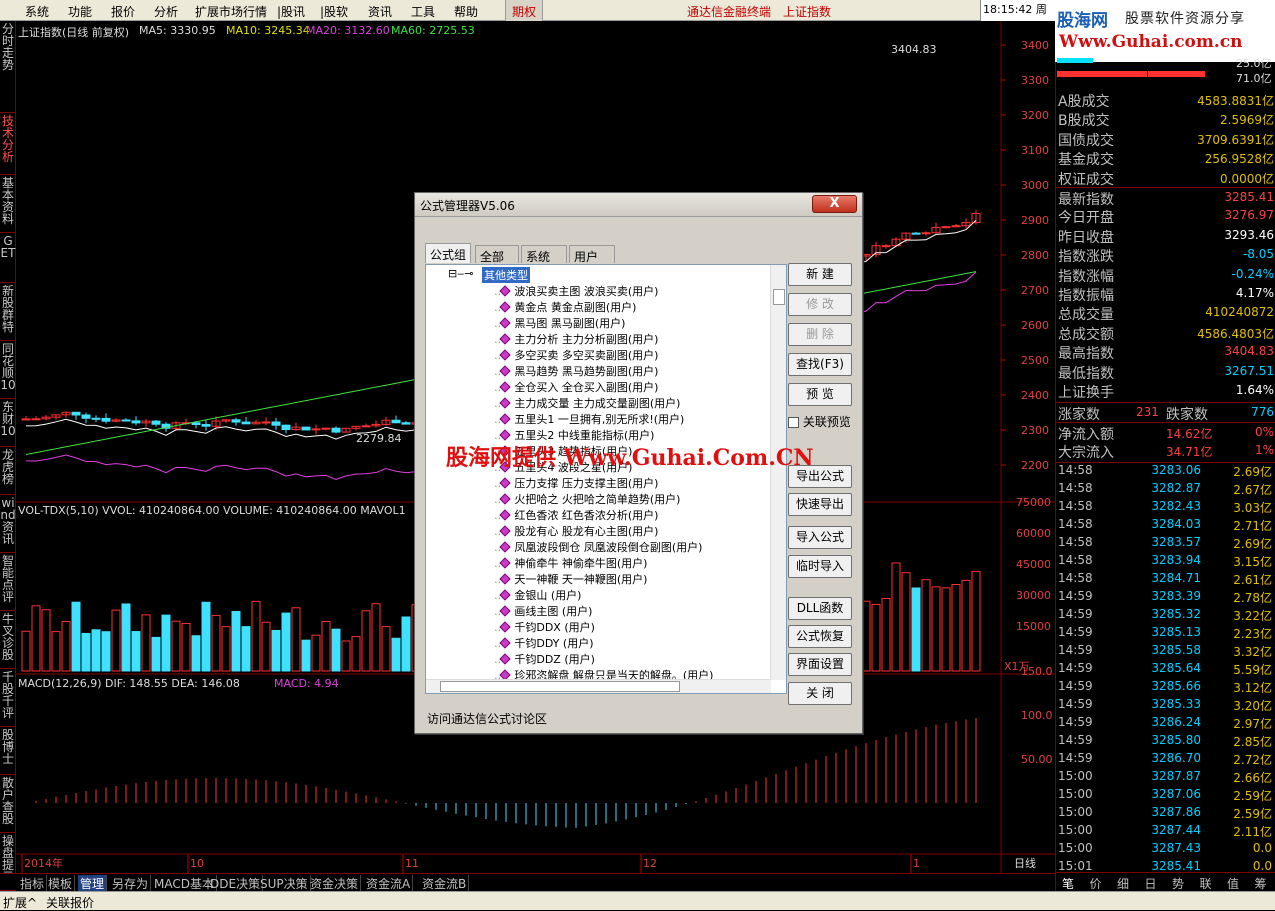  What do you see at coordinates (559, 323) in the screenshot?
I see `tree-node: ‥ 黑马图 黑马副图(用户)` at bounding box center [559, 323].